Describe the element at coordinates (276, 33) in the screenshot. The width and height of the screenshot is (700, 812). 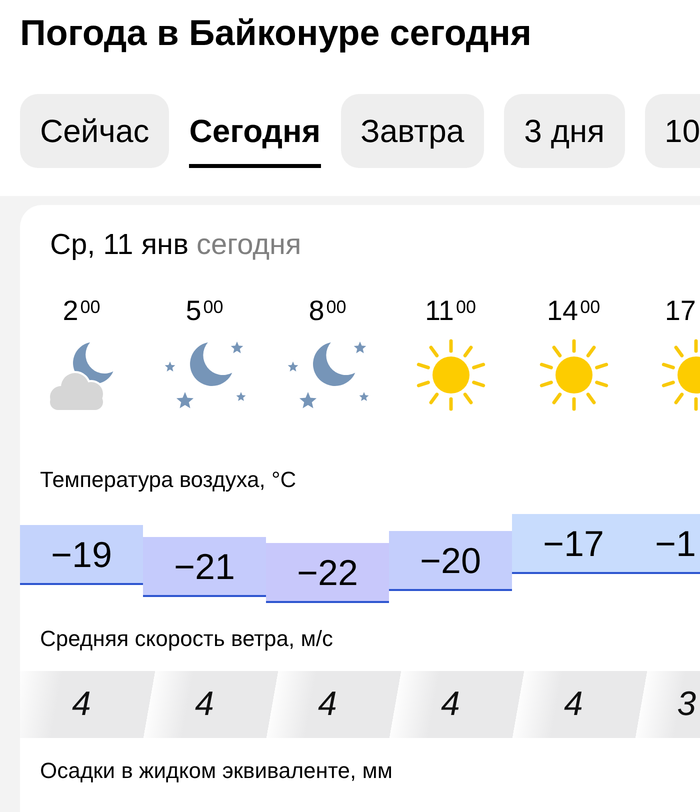
I see `page-title: Погода в Байконуре сегодня` at that location.